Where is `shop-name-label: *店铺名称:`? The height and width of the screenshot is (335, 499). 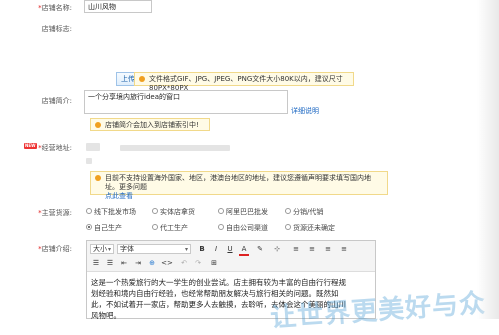
shop-name-label: *店铺名称: is located at coordinates (55, 8).